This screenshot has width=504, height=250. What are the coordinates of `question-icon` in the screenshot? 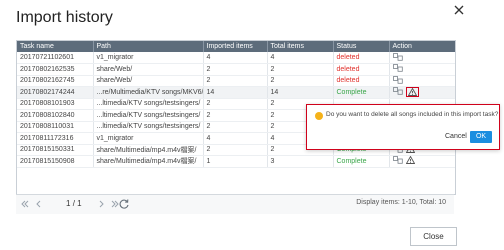 It's located at (319, 116).